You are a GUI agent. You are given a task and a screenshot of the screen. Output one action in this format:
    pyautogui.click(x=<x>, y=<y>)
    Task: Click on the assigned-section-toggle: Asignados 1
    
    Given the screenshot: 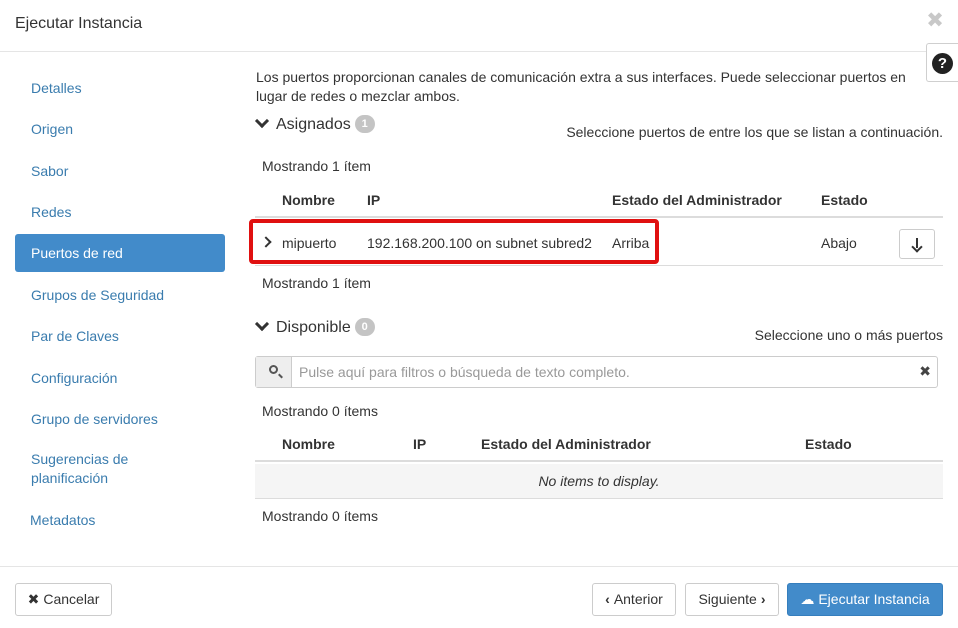 What is the action you would take?
    pyautogui.click(x=315, y=124)
    